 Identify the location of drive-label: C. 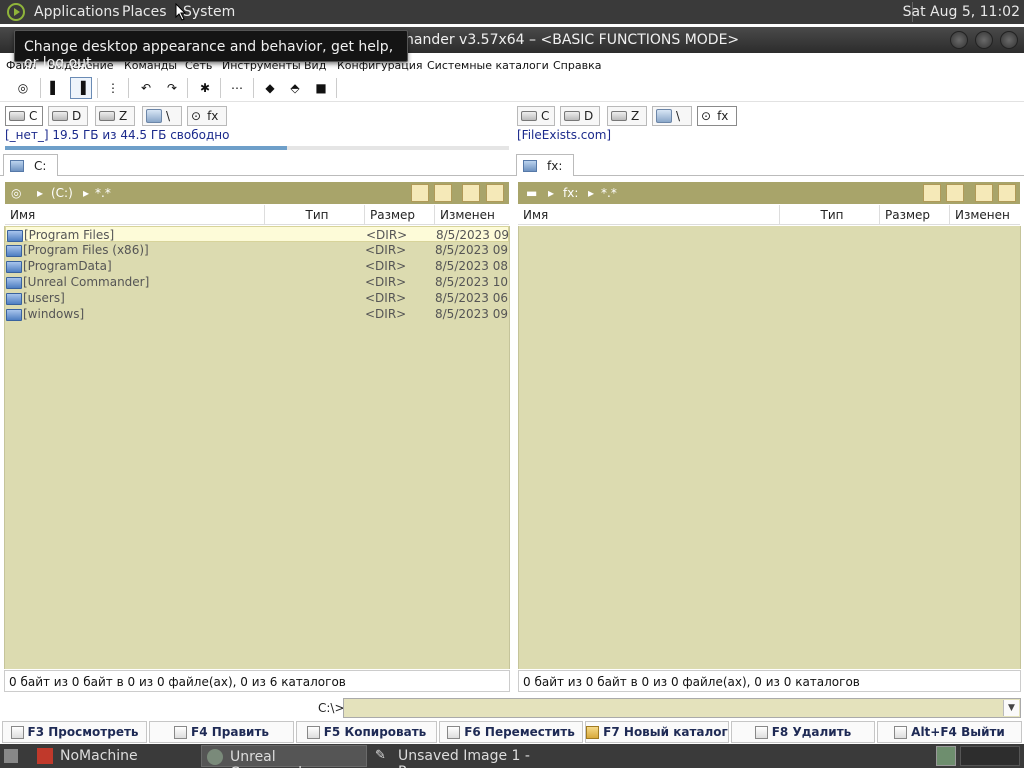
(545, 116).